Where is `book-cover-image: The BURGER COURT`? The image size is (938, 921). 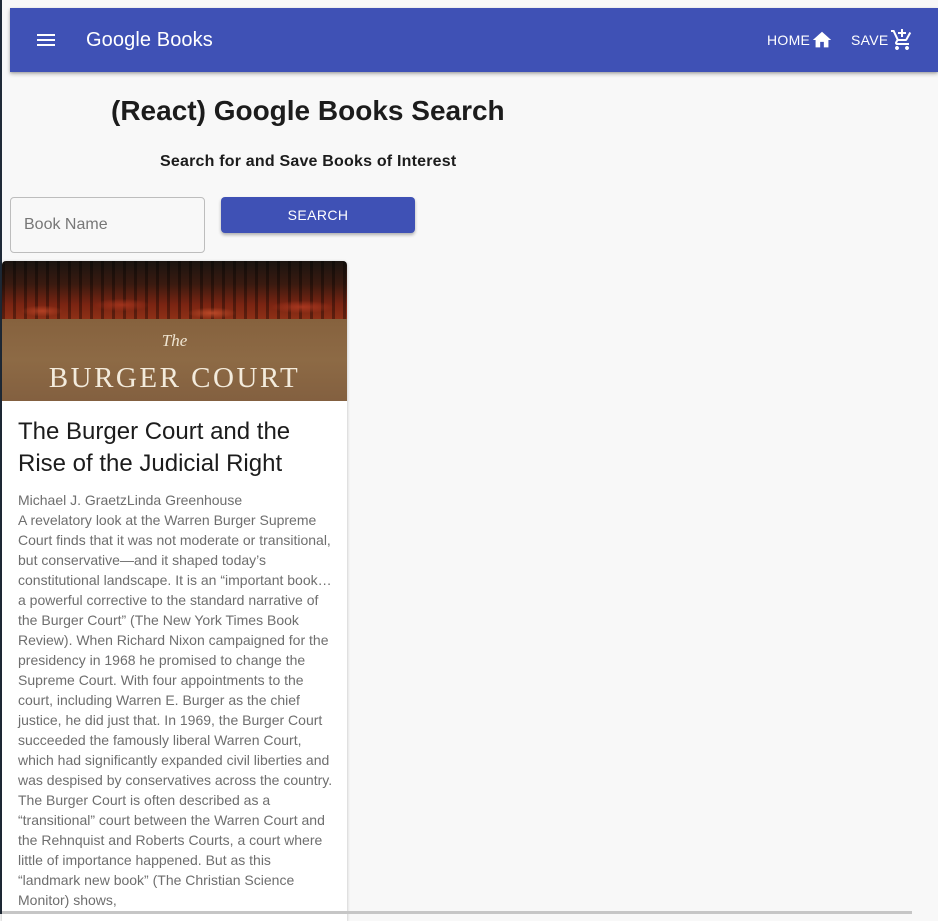 book-cover-image: The BURGER COURT is located at coordinates (174, 331).